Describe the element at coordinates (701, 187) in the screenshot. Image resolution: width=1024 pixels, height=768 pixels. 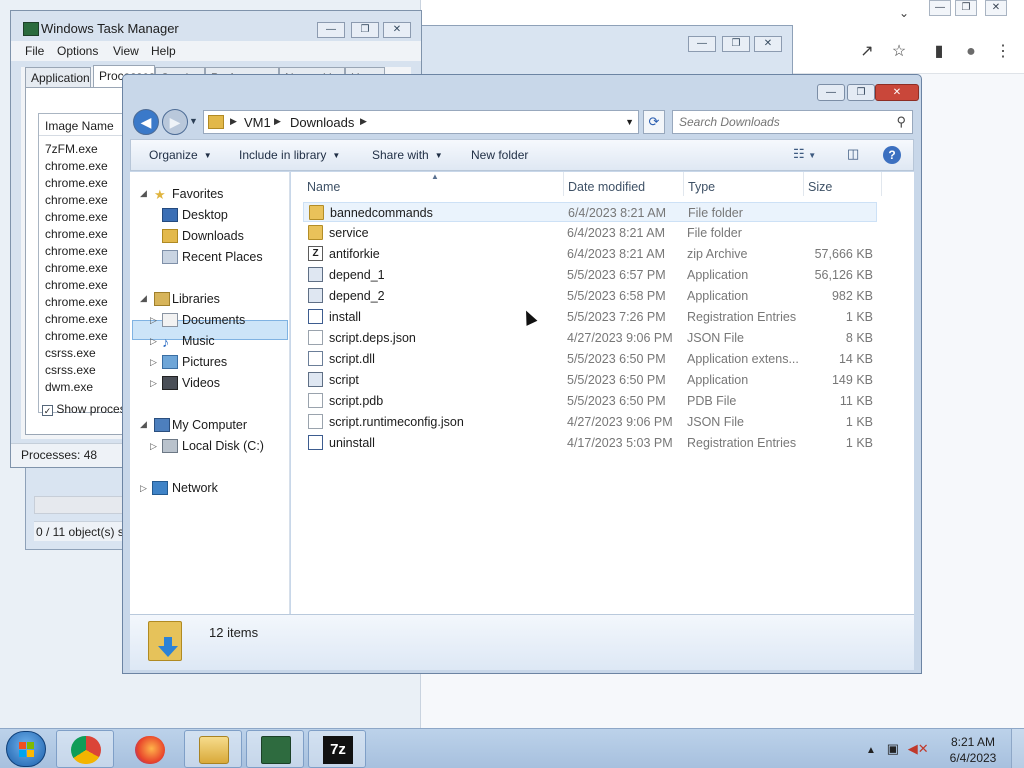
I see `column-type: Type` at that location.